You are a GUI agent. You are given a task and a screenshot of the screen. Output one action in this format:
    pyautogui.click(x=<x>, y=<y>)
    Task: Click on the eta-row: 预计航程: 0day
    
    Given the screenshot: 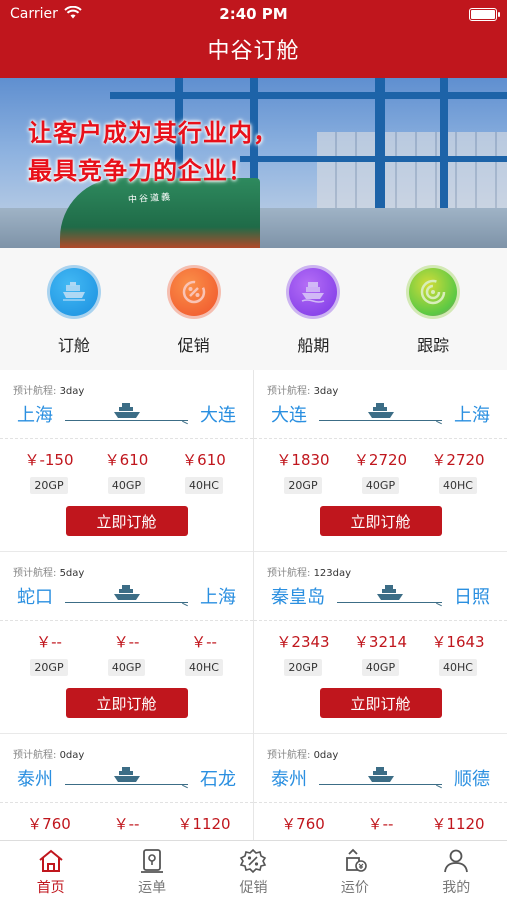 What is the action you would take?
    pyautogui.click(x=126, y=747)
    